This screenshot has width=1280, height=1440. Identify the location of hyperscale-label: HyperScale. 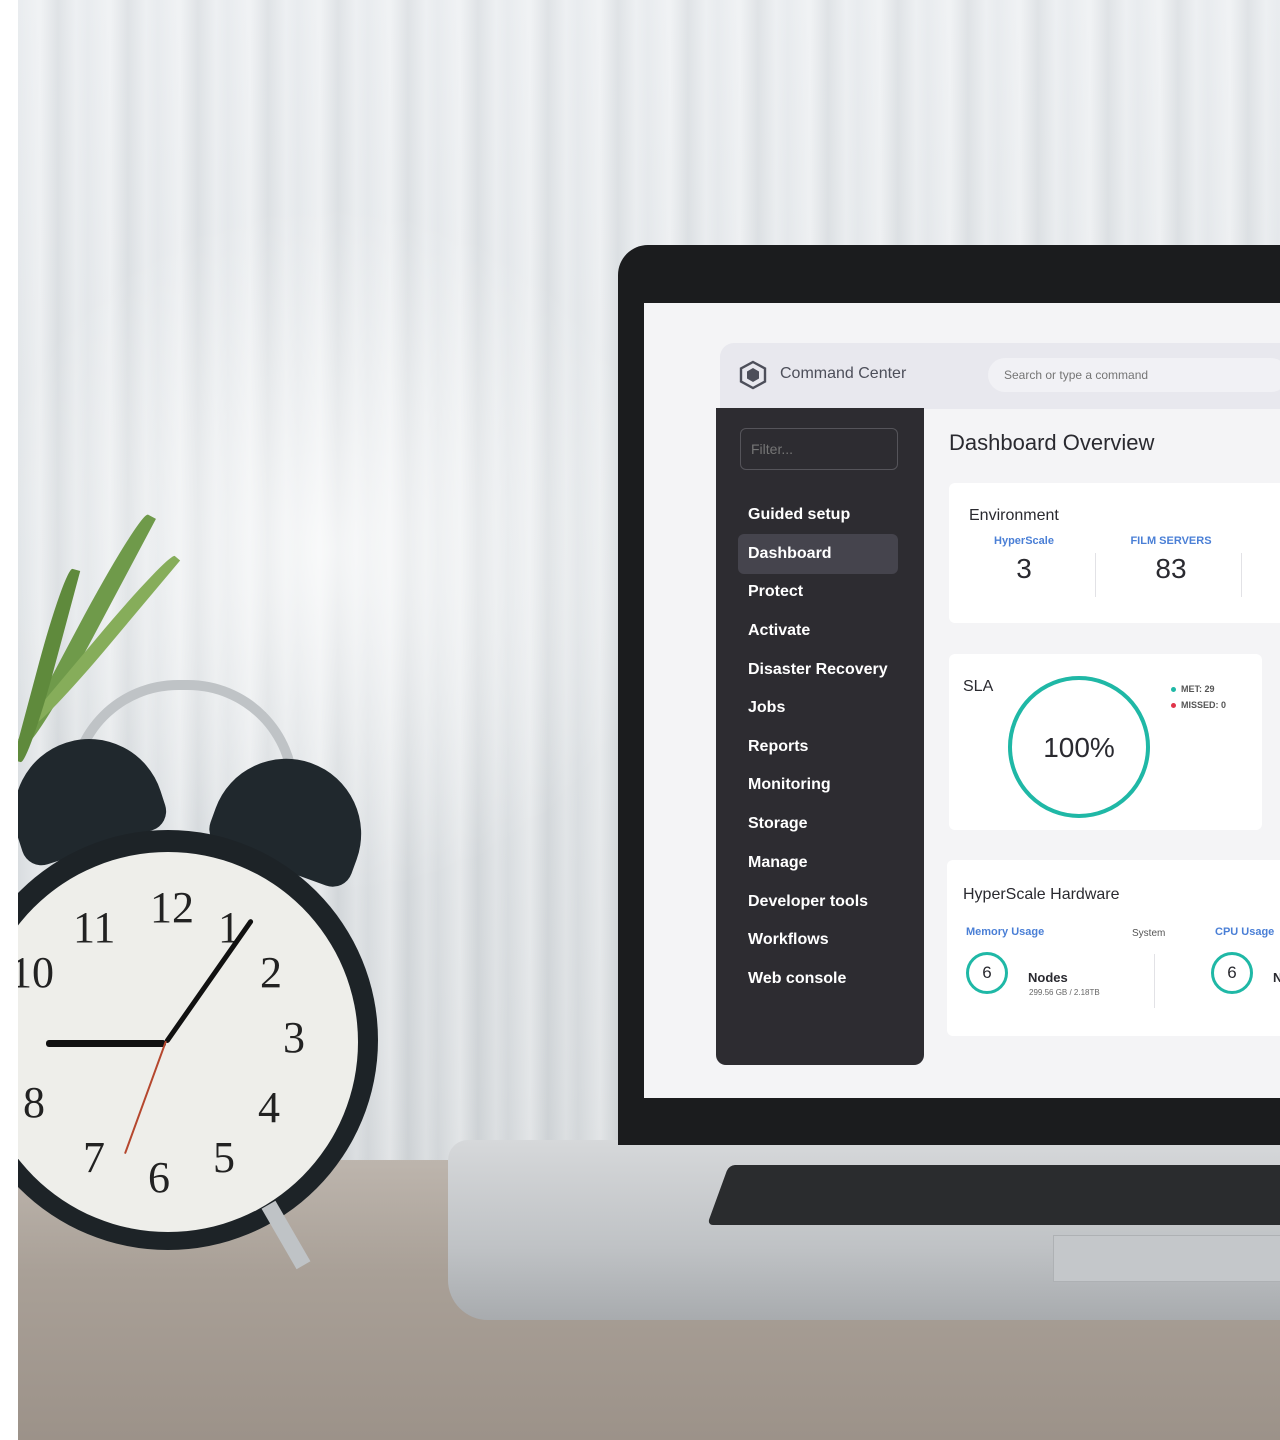
(1024, 541).